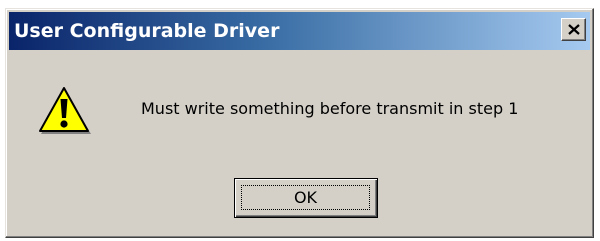 This screenshot has width=600, height=241. I want to click on window-title: User Configurable Driver, so click(147, 31).